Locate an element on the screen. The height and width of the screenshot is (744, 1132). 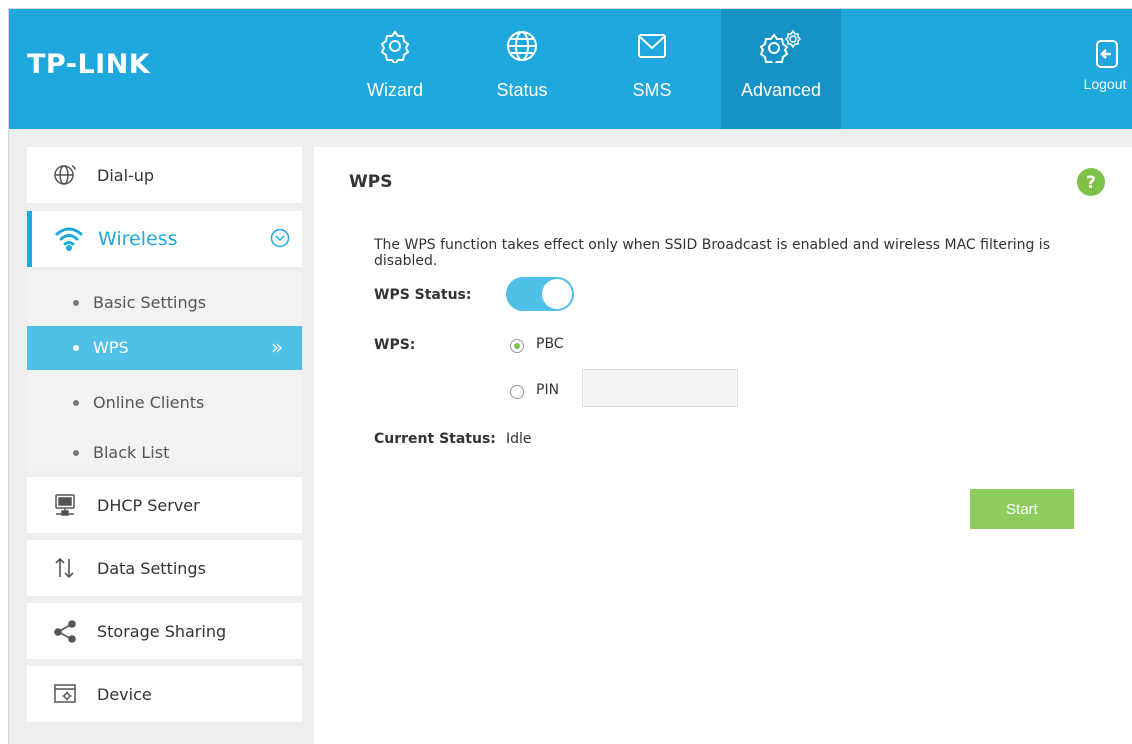
up-down-arrows-icon is located at coordinates (65, 568).